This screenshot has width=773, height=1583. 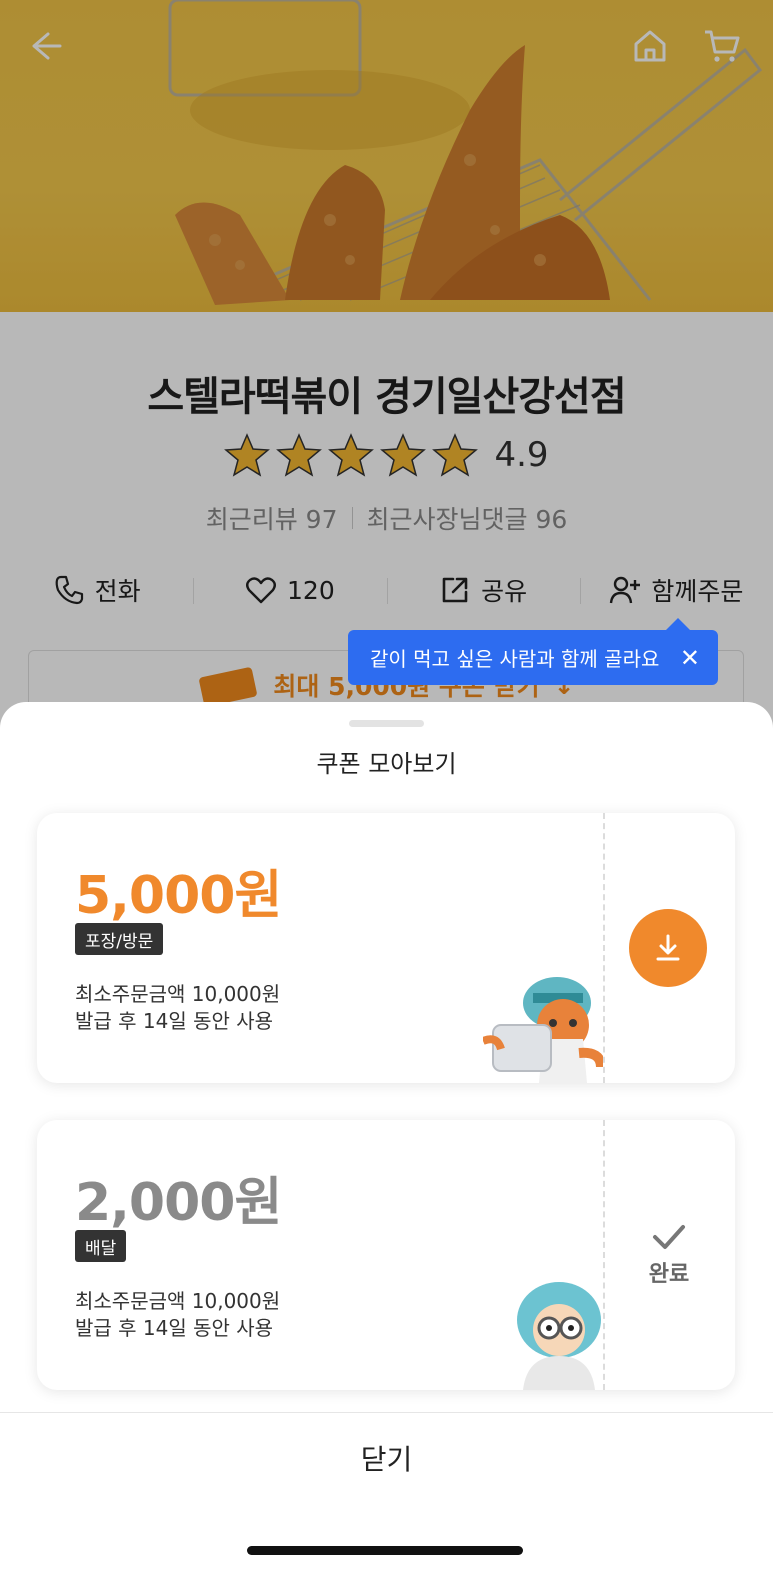 What do you see at coordinates (386, 1458) in the screenshot?
I see `close-button: 닫기` at bounding box center [386, 1458].